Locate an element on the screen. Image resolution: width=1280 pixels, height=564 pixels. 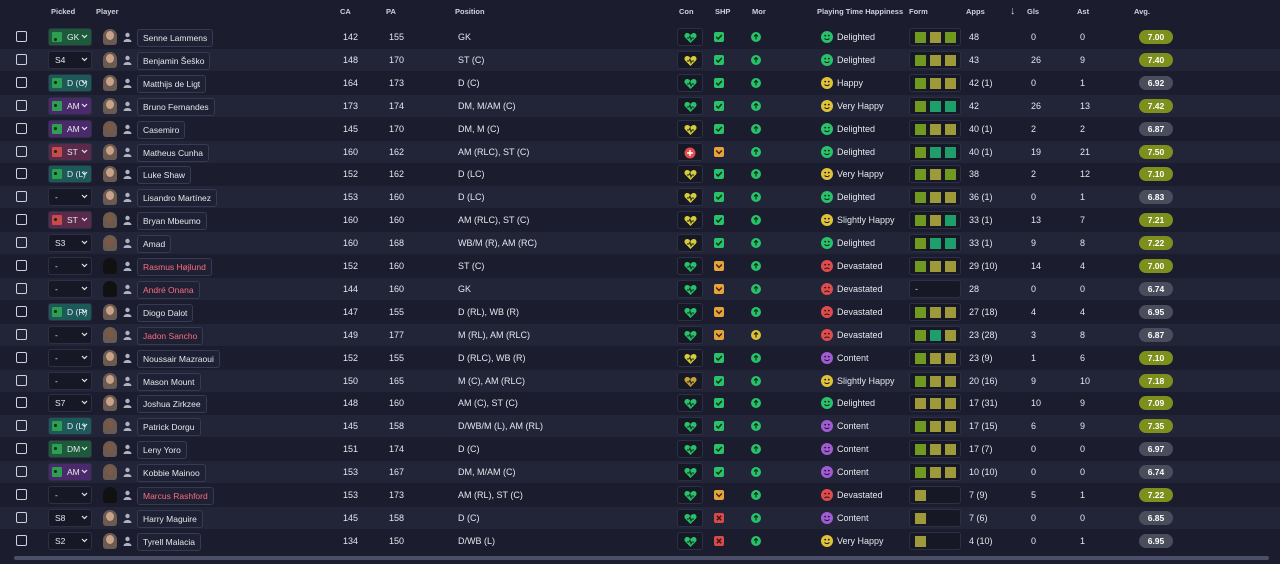
player-name: Benjamin Šeško is located at coordinates (174, 60).